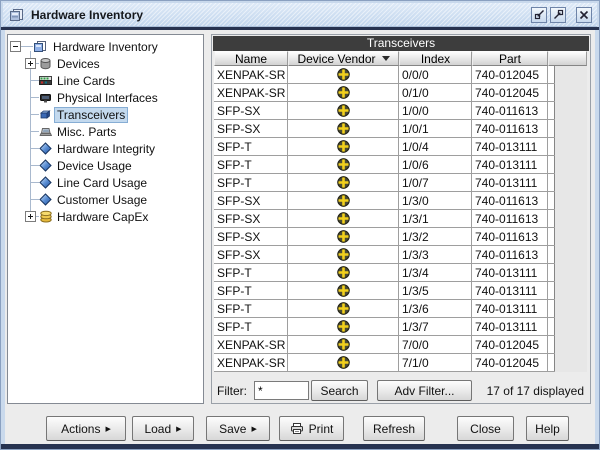 This screenshot has height=450, width=600. What do you see at coordinates (102, 200) in the screenshot?
I see `tree-item-label: Customer Usage` at bounding box center [102, 200].